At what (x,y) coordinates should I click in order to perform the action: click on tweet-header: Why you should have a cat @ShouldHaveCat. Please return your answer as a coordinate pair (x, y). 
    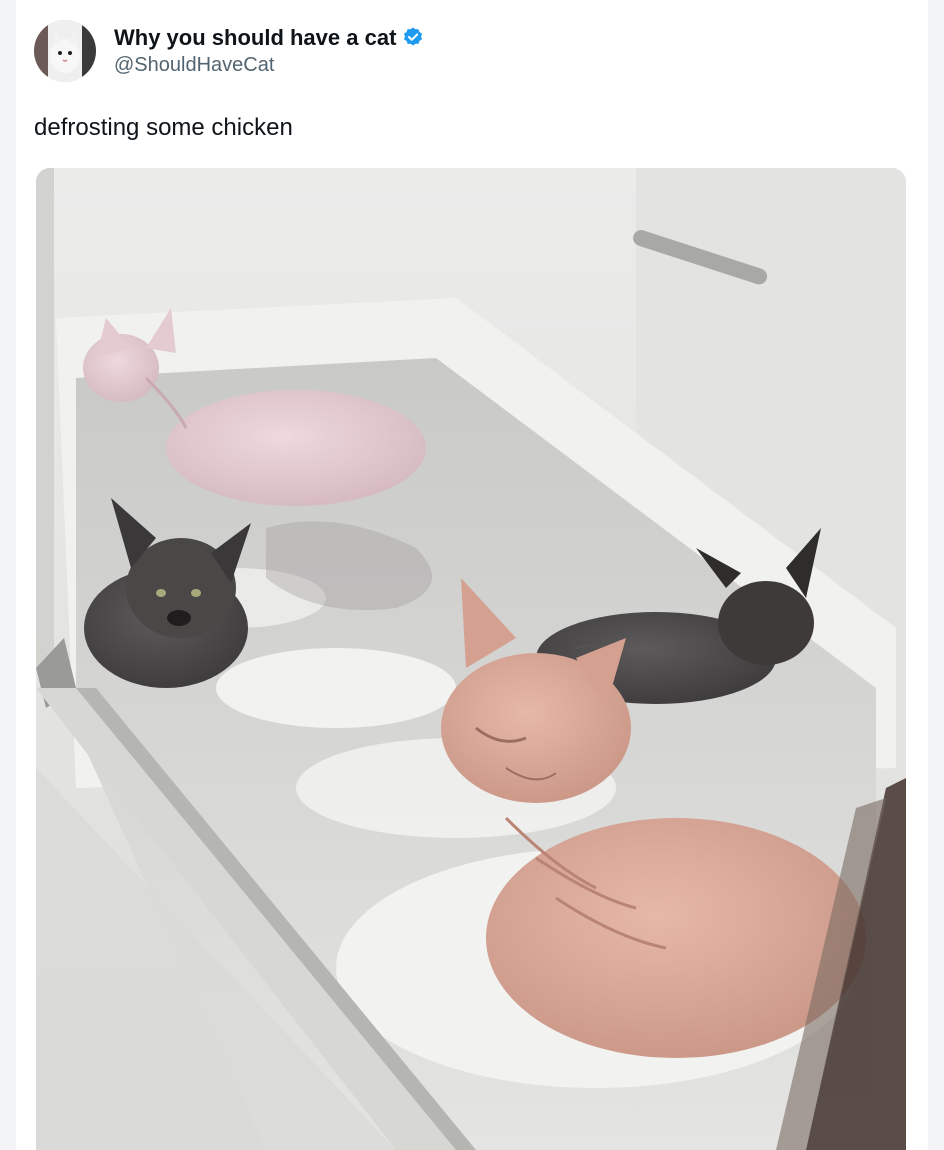
    Looking at the image, I should click on (229, 51).